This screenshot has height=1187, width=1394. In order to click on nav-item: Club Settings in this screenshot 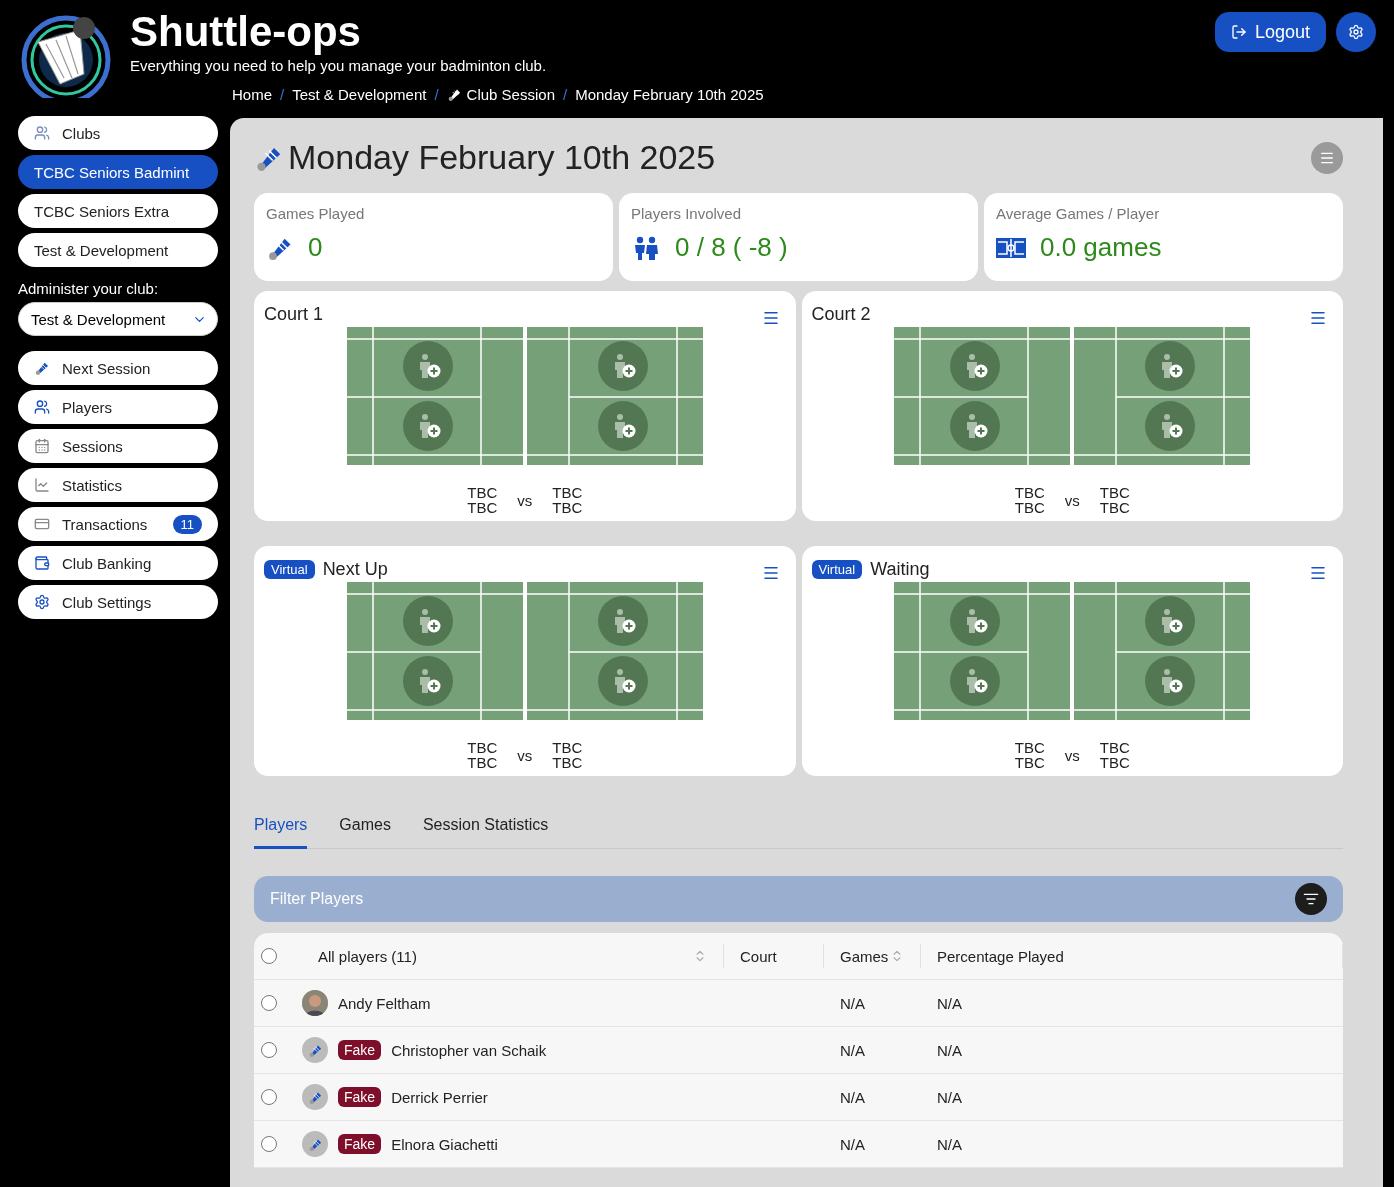, I will do `click(118, 602)`.